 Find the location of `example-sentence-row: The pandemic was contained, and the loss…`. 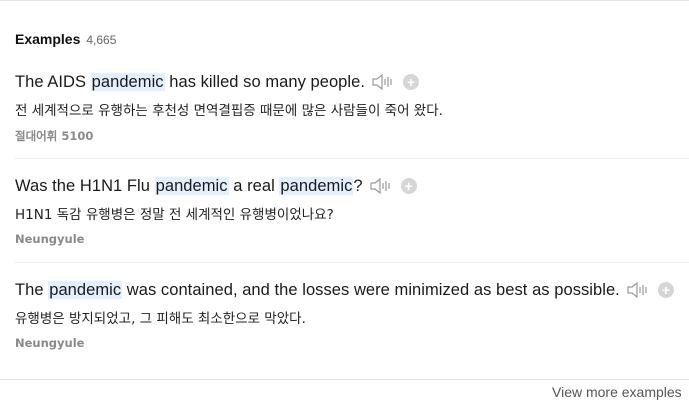

example-sentence-row: The pandemic was contained, and the loss… is located at coordinates (352, 290).